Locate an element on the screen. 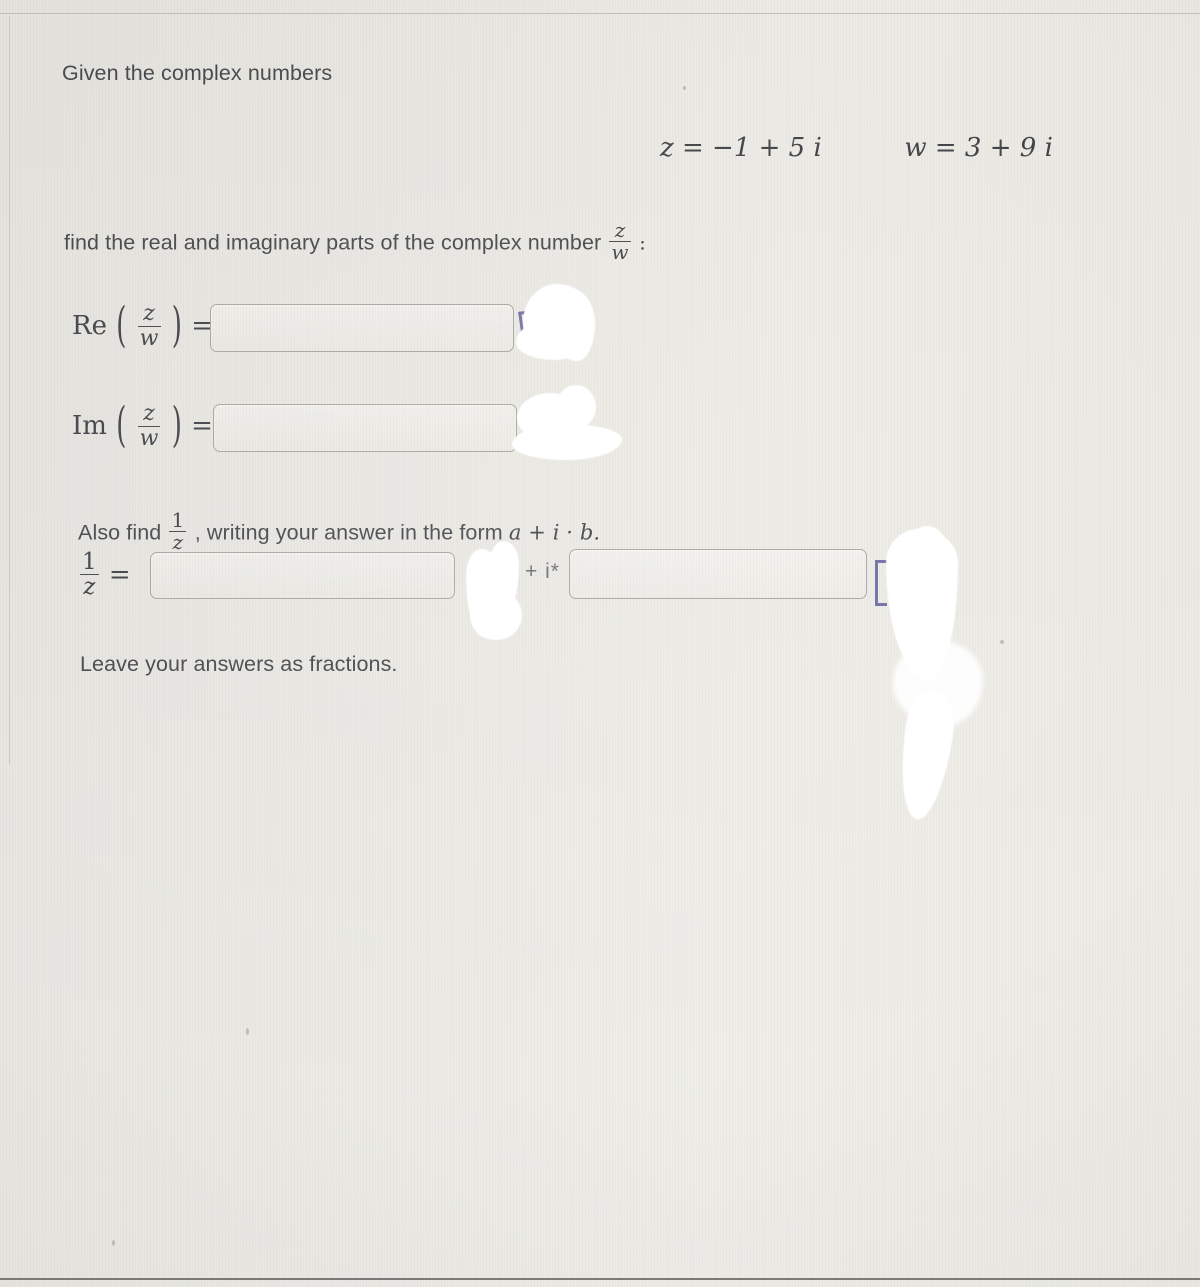 This screenshot has height=1287, width=1200. im-fraction-denominator: w is located at coordinates (149, 438).